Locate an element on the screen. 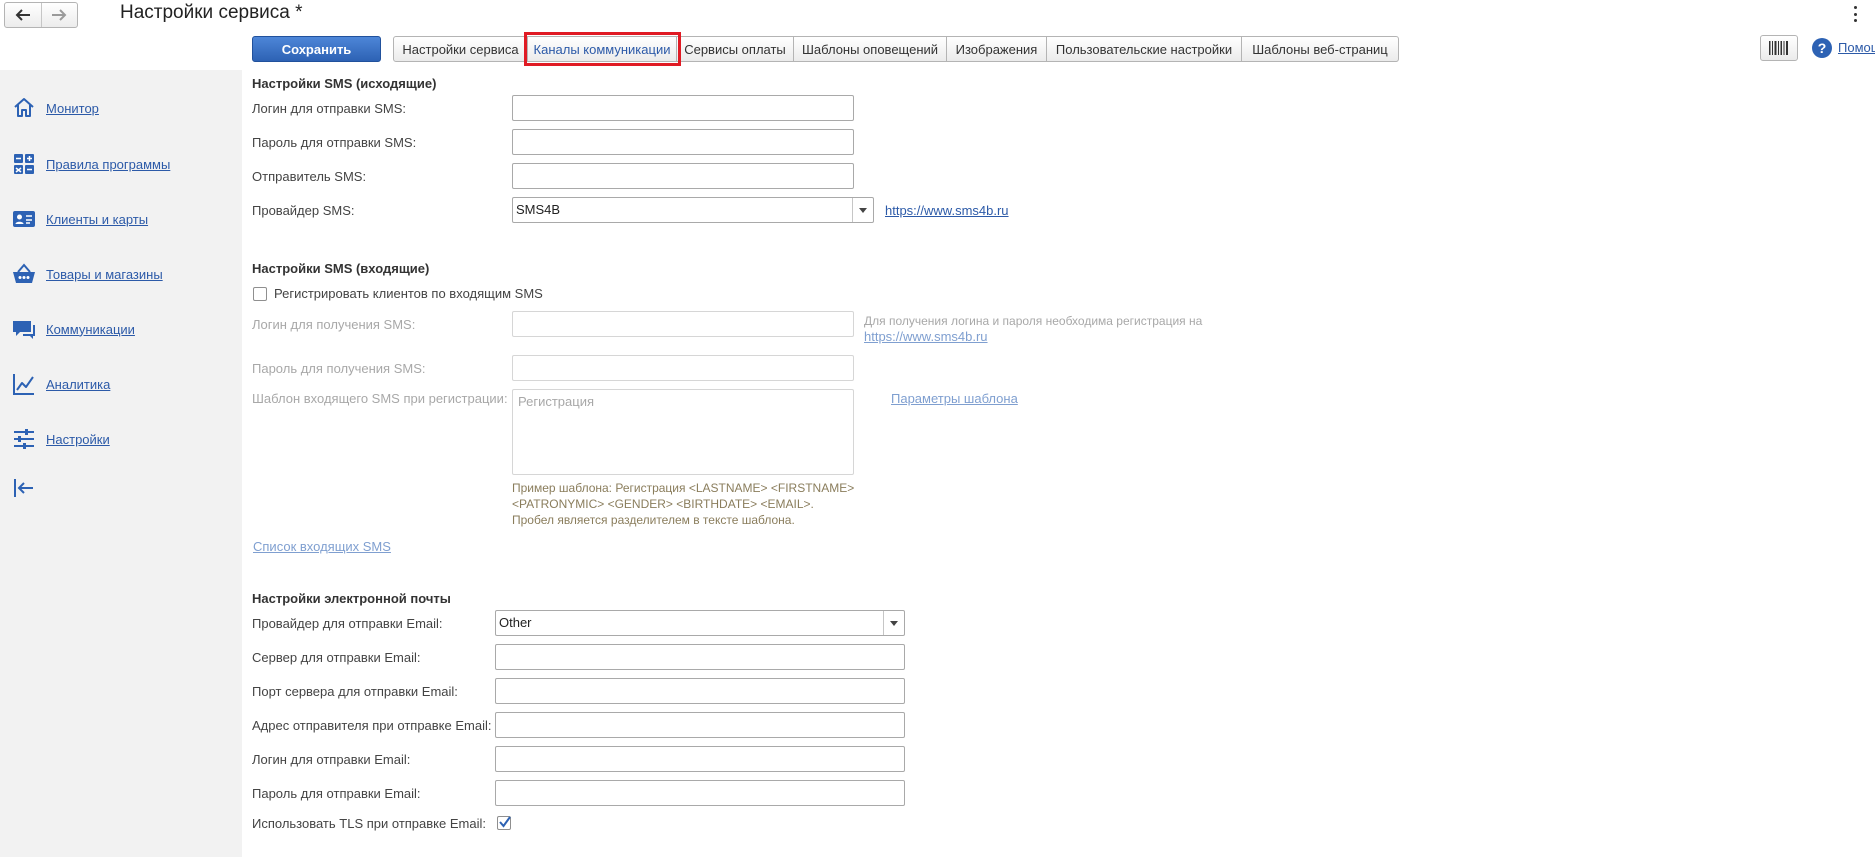  forward-button is located at coordinates (59, 15).